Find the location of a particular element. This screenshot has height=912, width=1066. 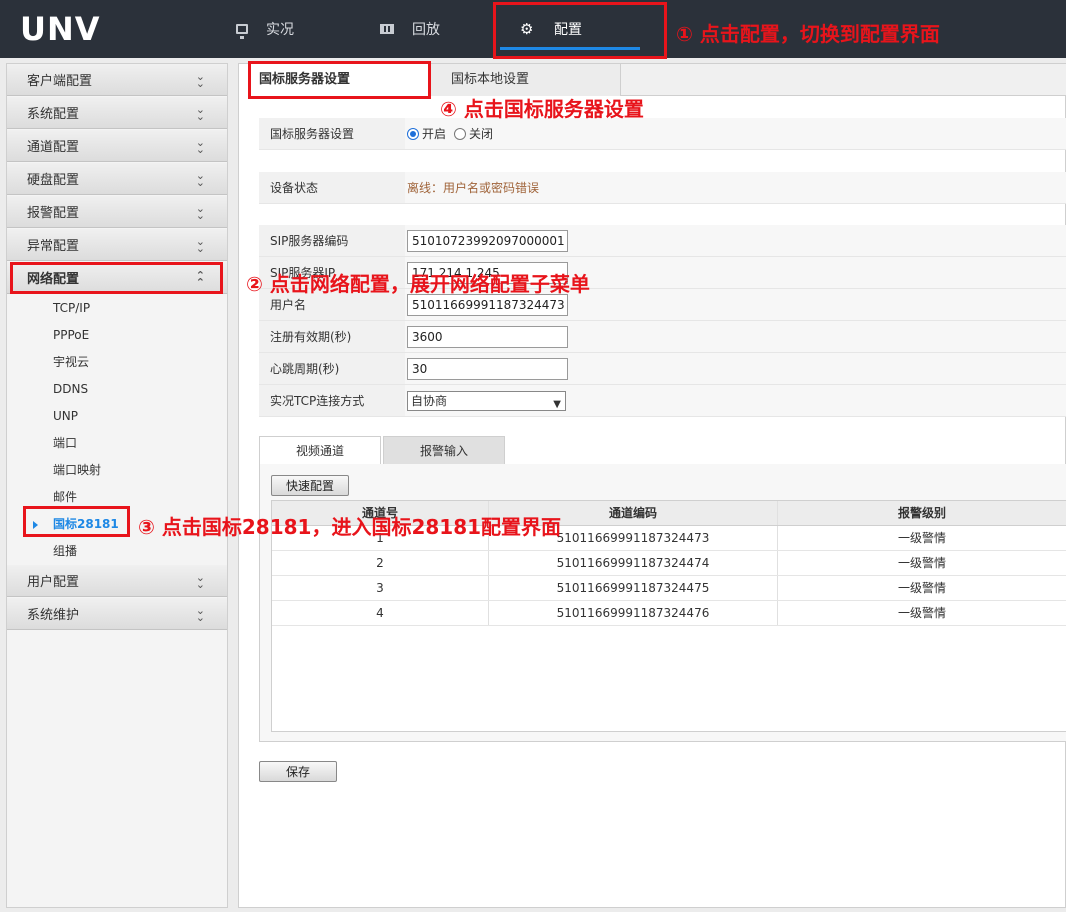

radio-on-dot is located at coordinates (413, 133).